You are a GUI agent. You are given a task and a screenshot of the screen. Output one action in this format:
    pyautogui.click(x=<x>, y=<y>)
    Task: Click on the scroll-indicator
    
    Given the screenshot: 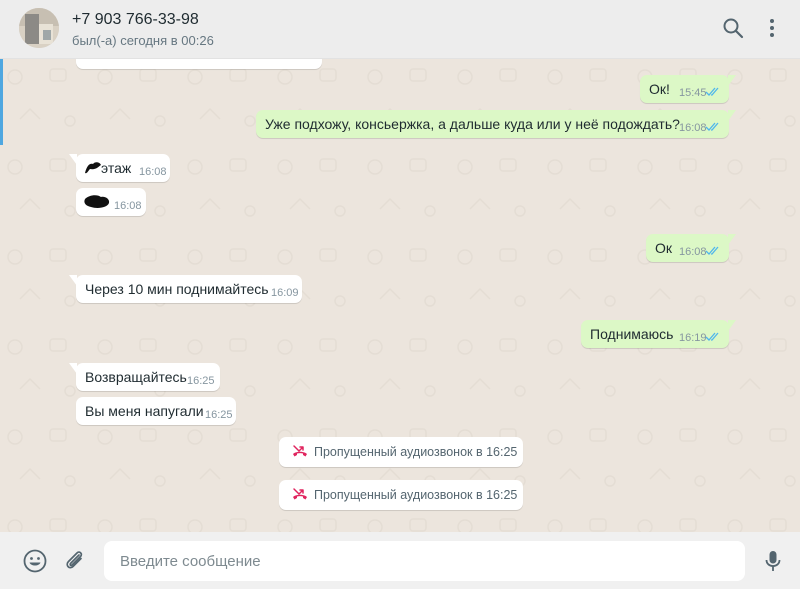 What is the action you would take?
    pyautogui.click(x=1, y=102)
    